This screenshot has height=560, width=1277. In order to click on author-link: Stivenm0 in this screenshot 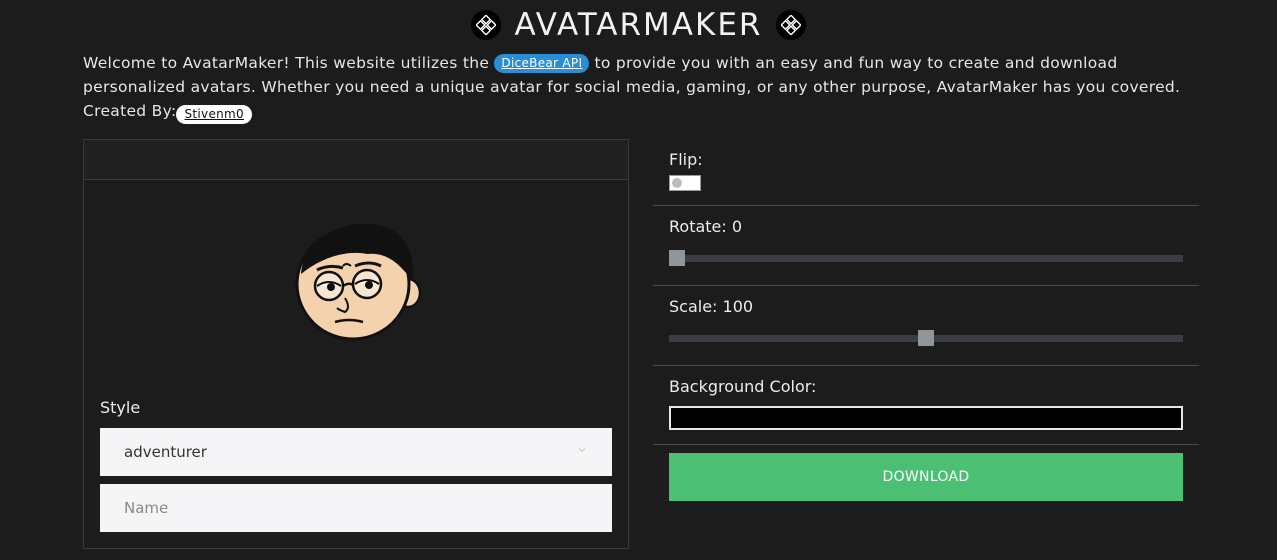, I will do `click(214, 114)`.